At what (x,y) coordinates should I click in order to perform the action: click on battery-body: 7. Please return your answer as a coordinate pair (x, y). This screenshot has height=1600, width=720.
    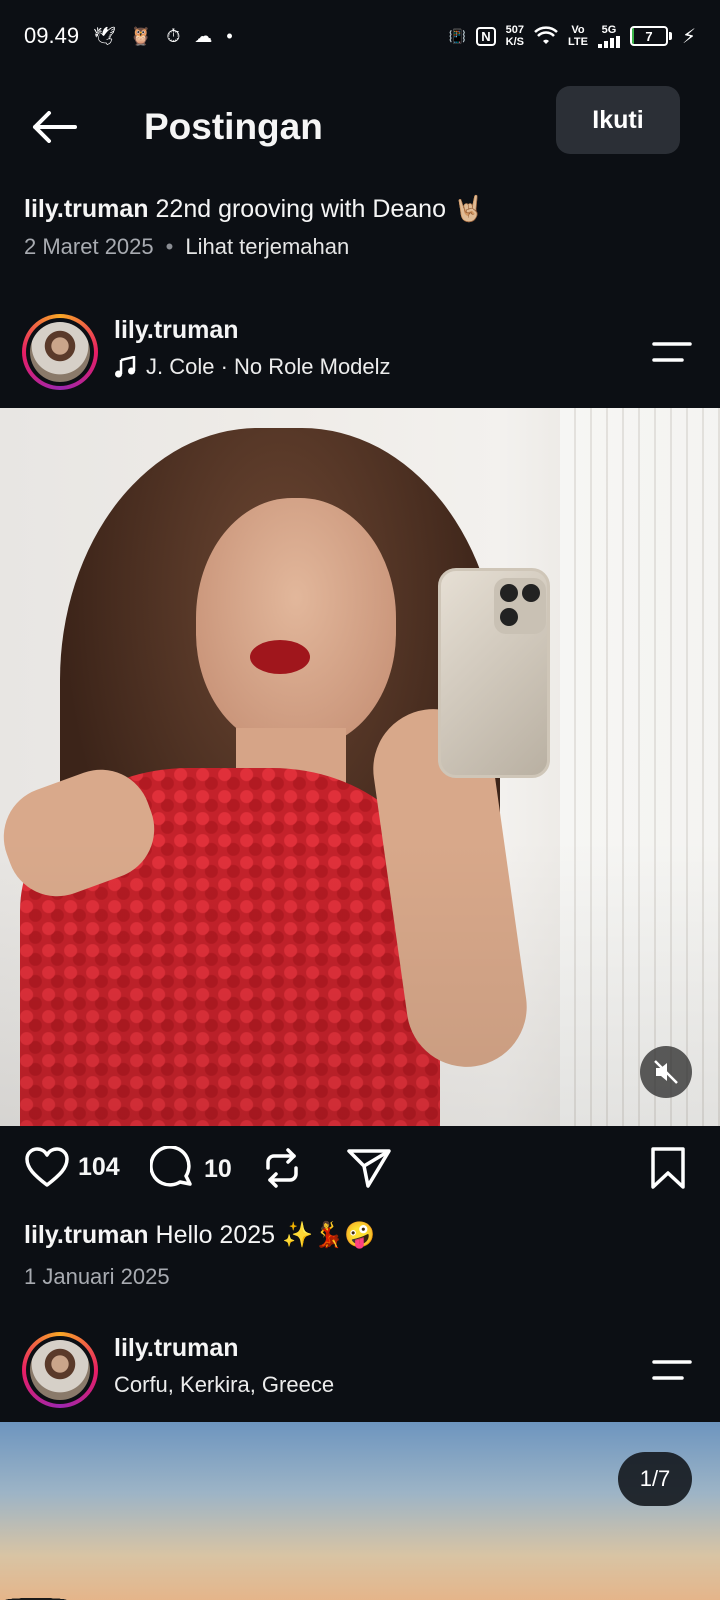
    Looking at the image, I should click on (648, 36).